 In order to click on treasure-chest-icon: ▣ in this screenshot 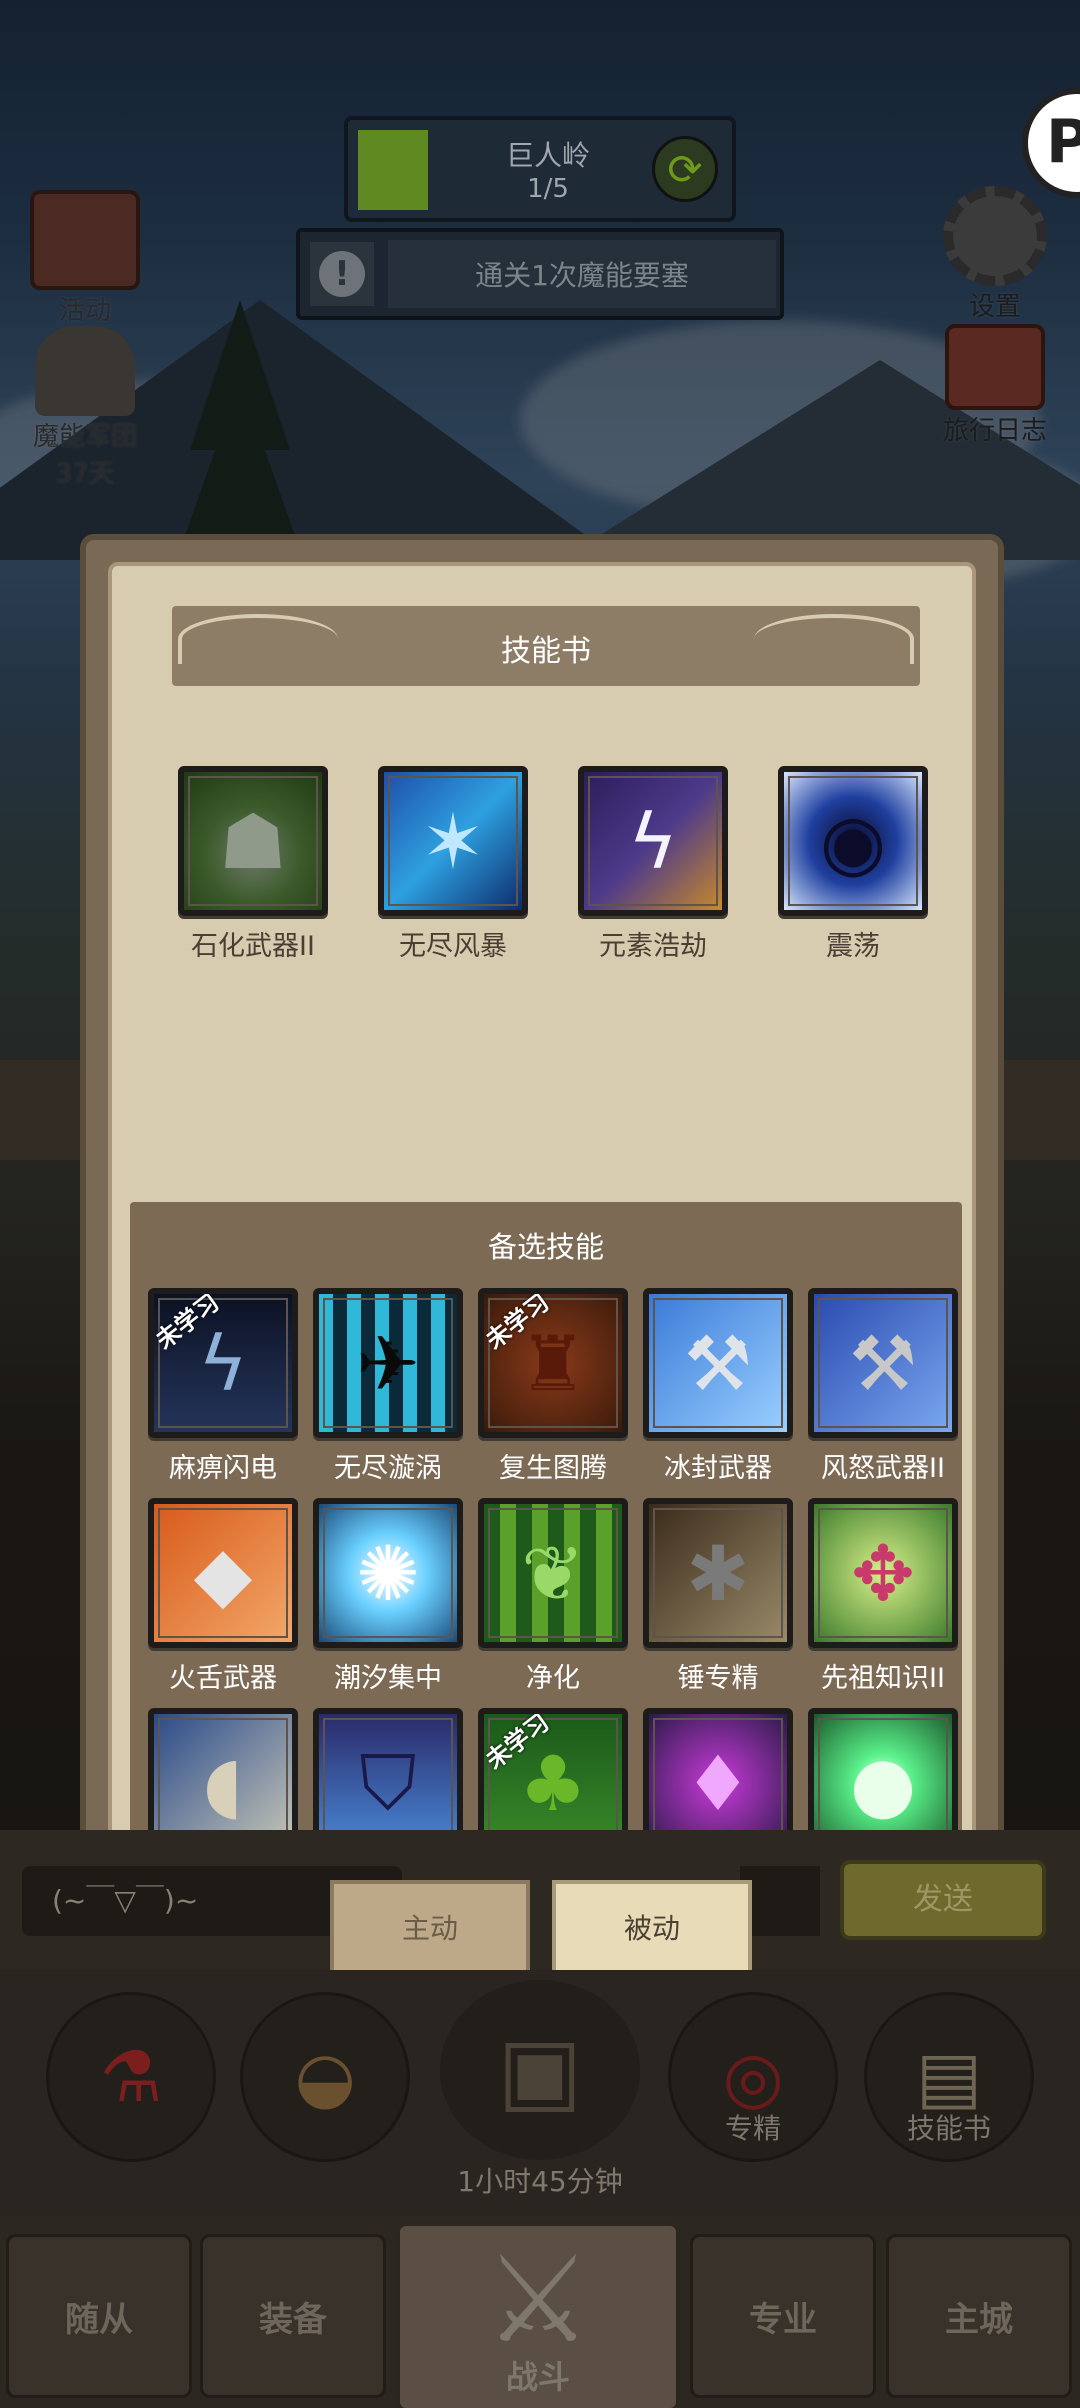, I will do `click(540, 2070)`.